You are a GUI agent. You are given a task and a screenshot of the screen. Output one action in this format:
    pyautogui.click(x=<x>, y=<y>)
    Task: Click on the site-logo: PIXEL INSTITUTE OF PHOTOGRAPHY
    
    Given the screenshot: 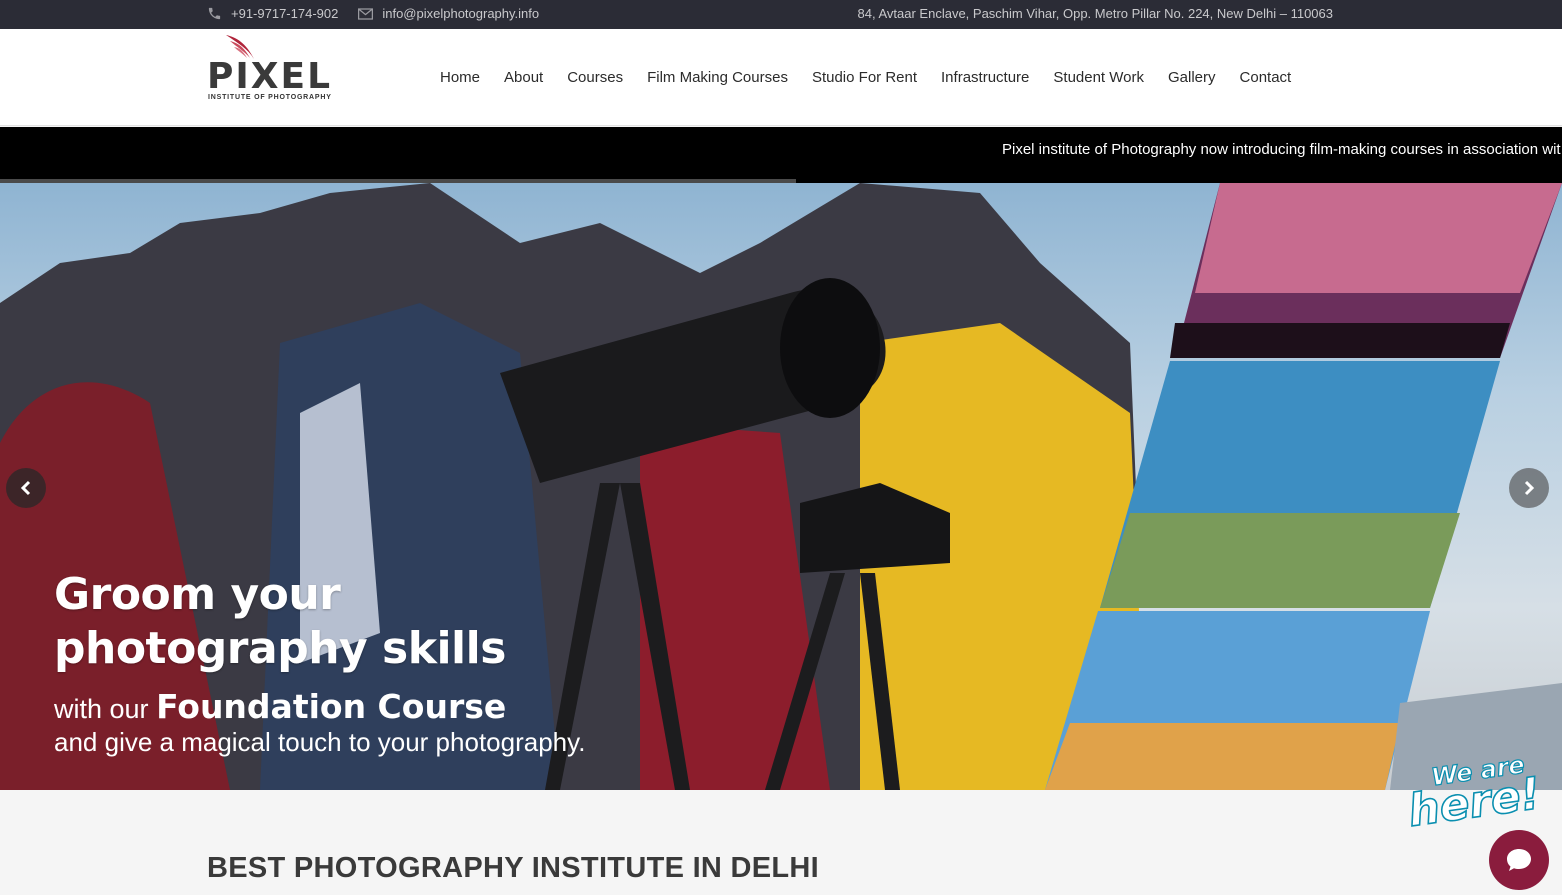 What is the action you would take?
    pyautogui.click(x=270, y=69)
    